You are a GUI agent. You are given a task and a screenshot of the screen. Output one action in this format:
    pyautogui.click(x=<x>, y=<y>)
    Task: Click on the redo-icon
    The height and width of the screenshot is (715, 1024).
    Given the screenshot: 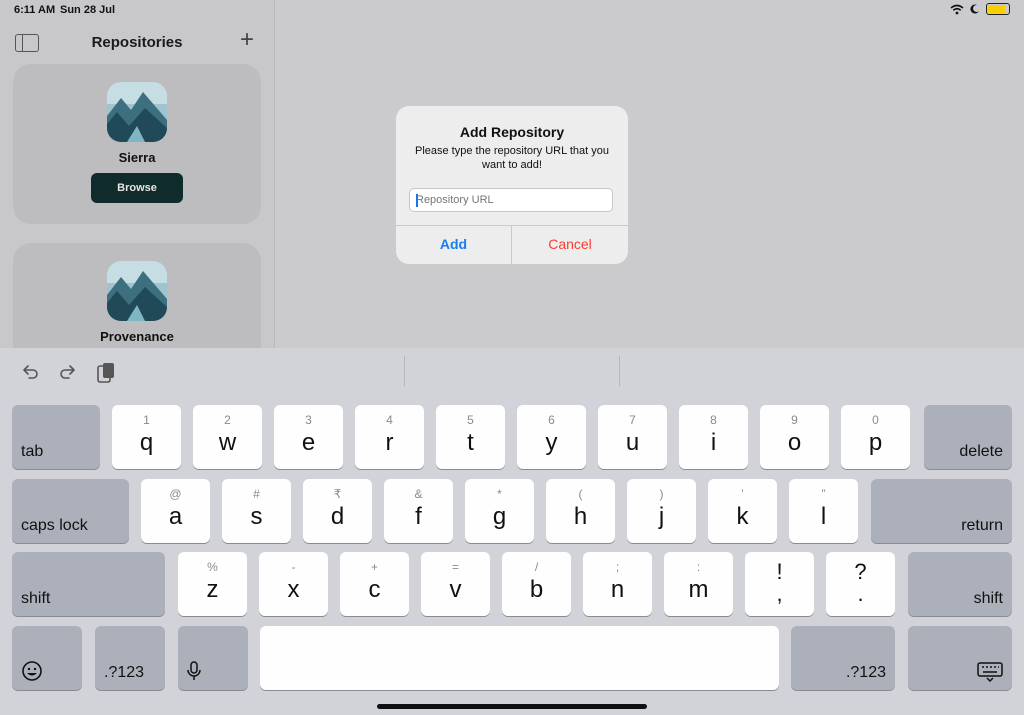 What is the action you would take?
    pyautogui.click(x=68, y=372)
    